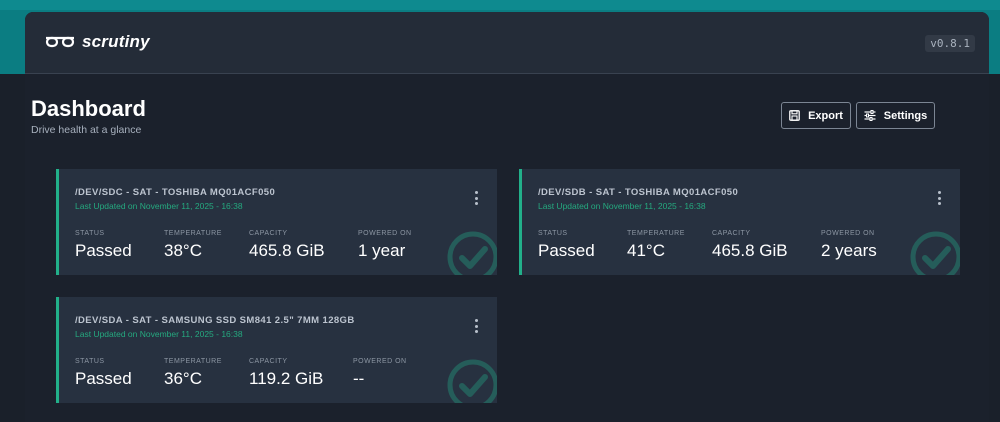  What do you see at coordinates (638, 192) in the screenshot?
I see `drive-title: /DEV/SDB - SAT - TOSHIBA MQ01ACF050` at bounding box center [638, 192].